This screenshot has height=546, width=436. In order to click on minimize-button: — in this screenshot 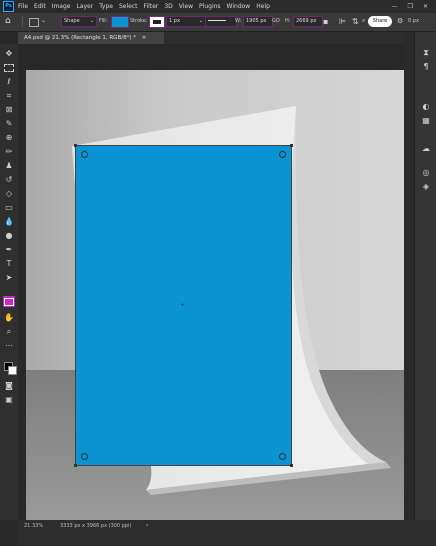, I will do `click(395, 6)`.